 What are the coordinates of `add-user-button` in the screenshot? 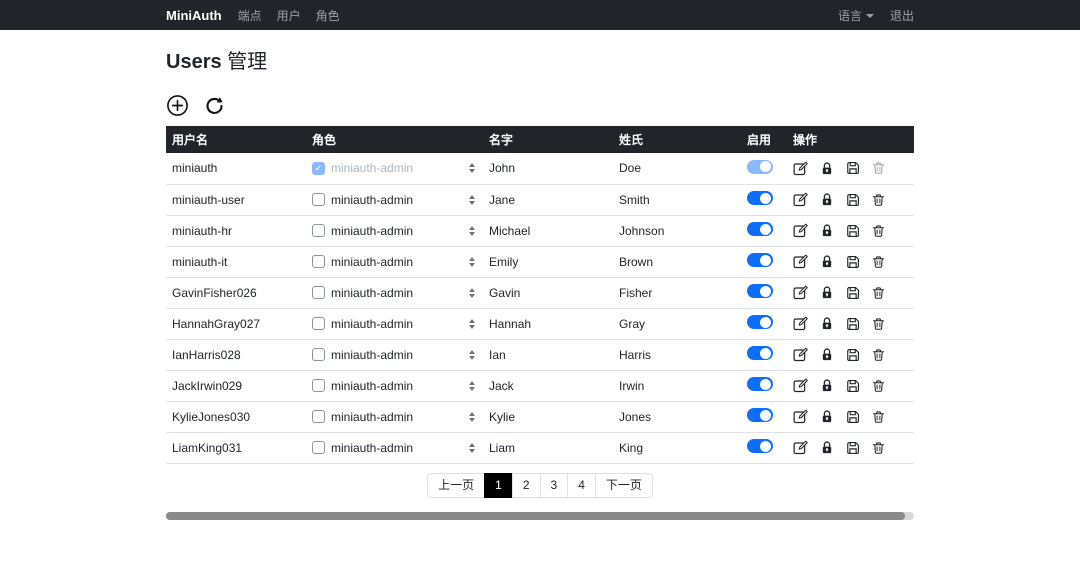 It's located at (177, 105).